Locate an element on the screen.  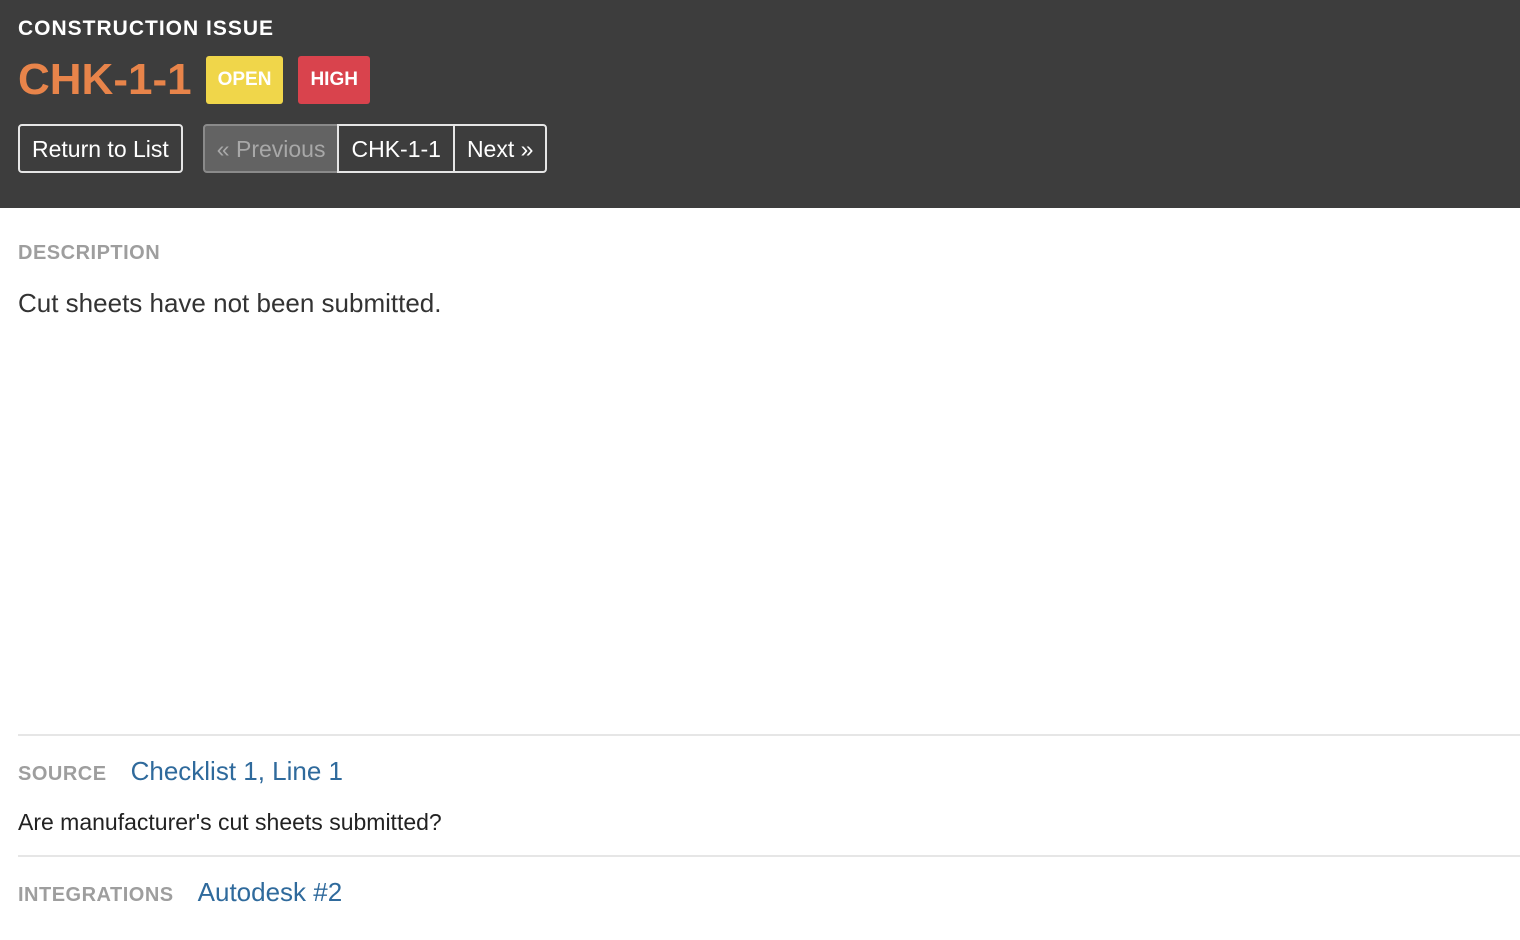
description-label: DESCRIPTION is located at coordinates (89, 253).